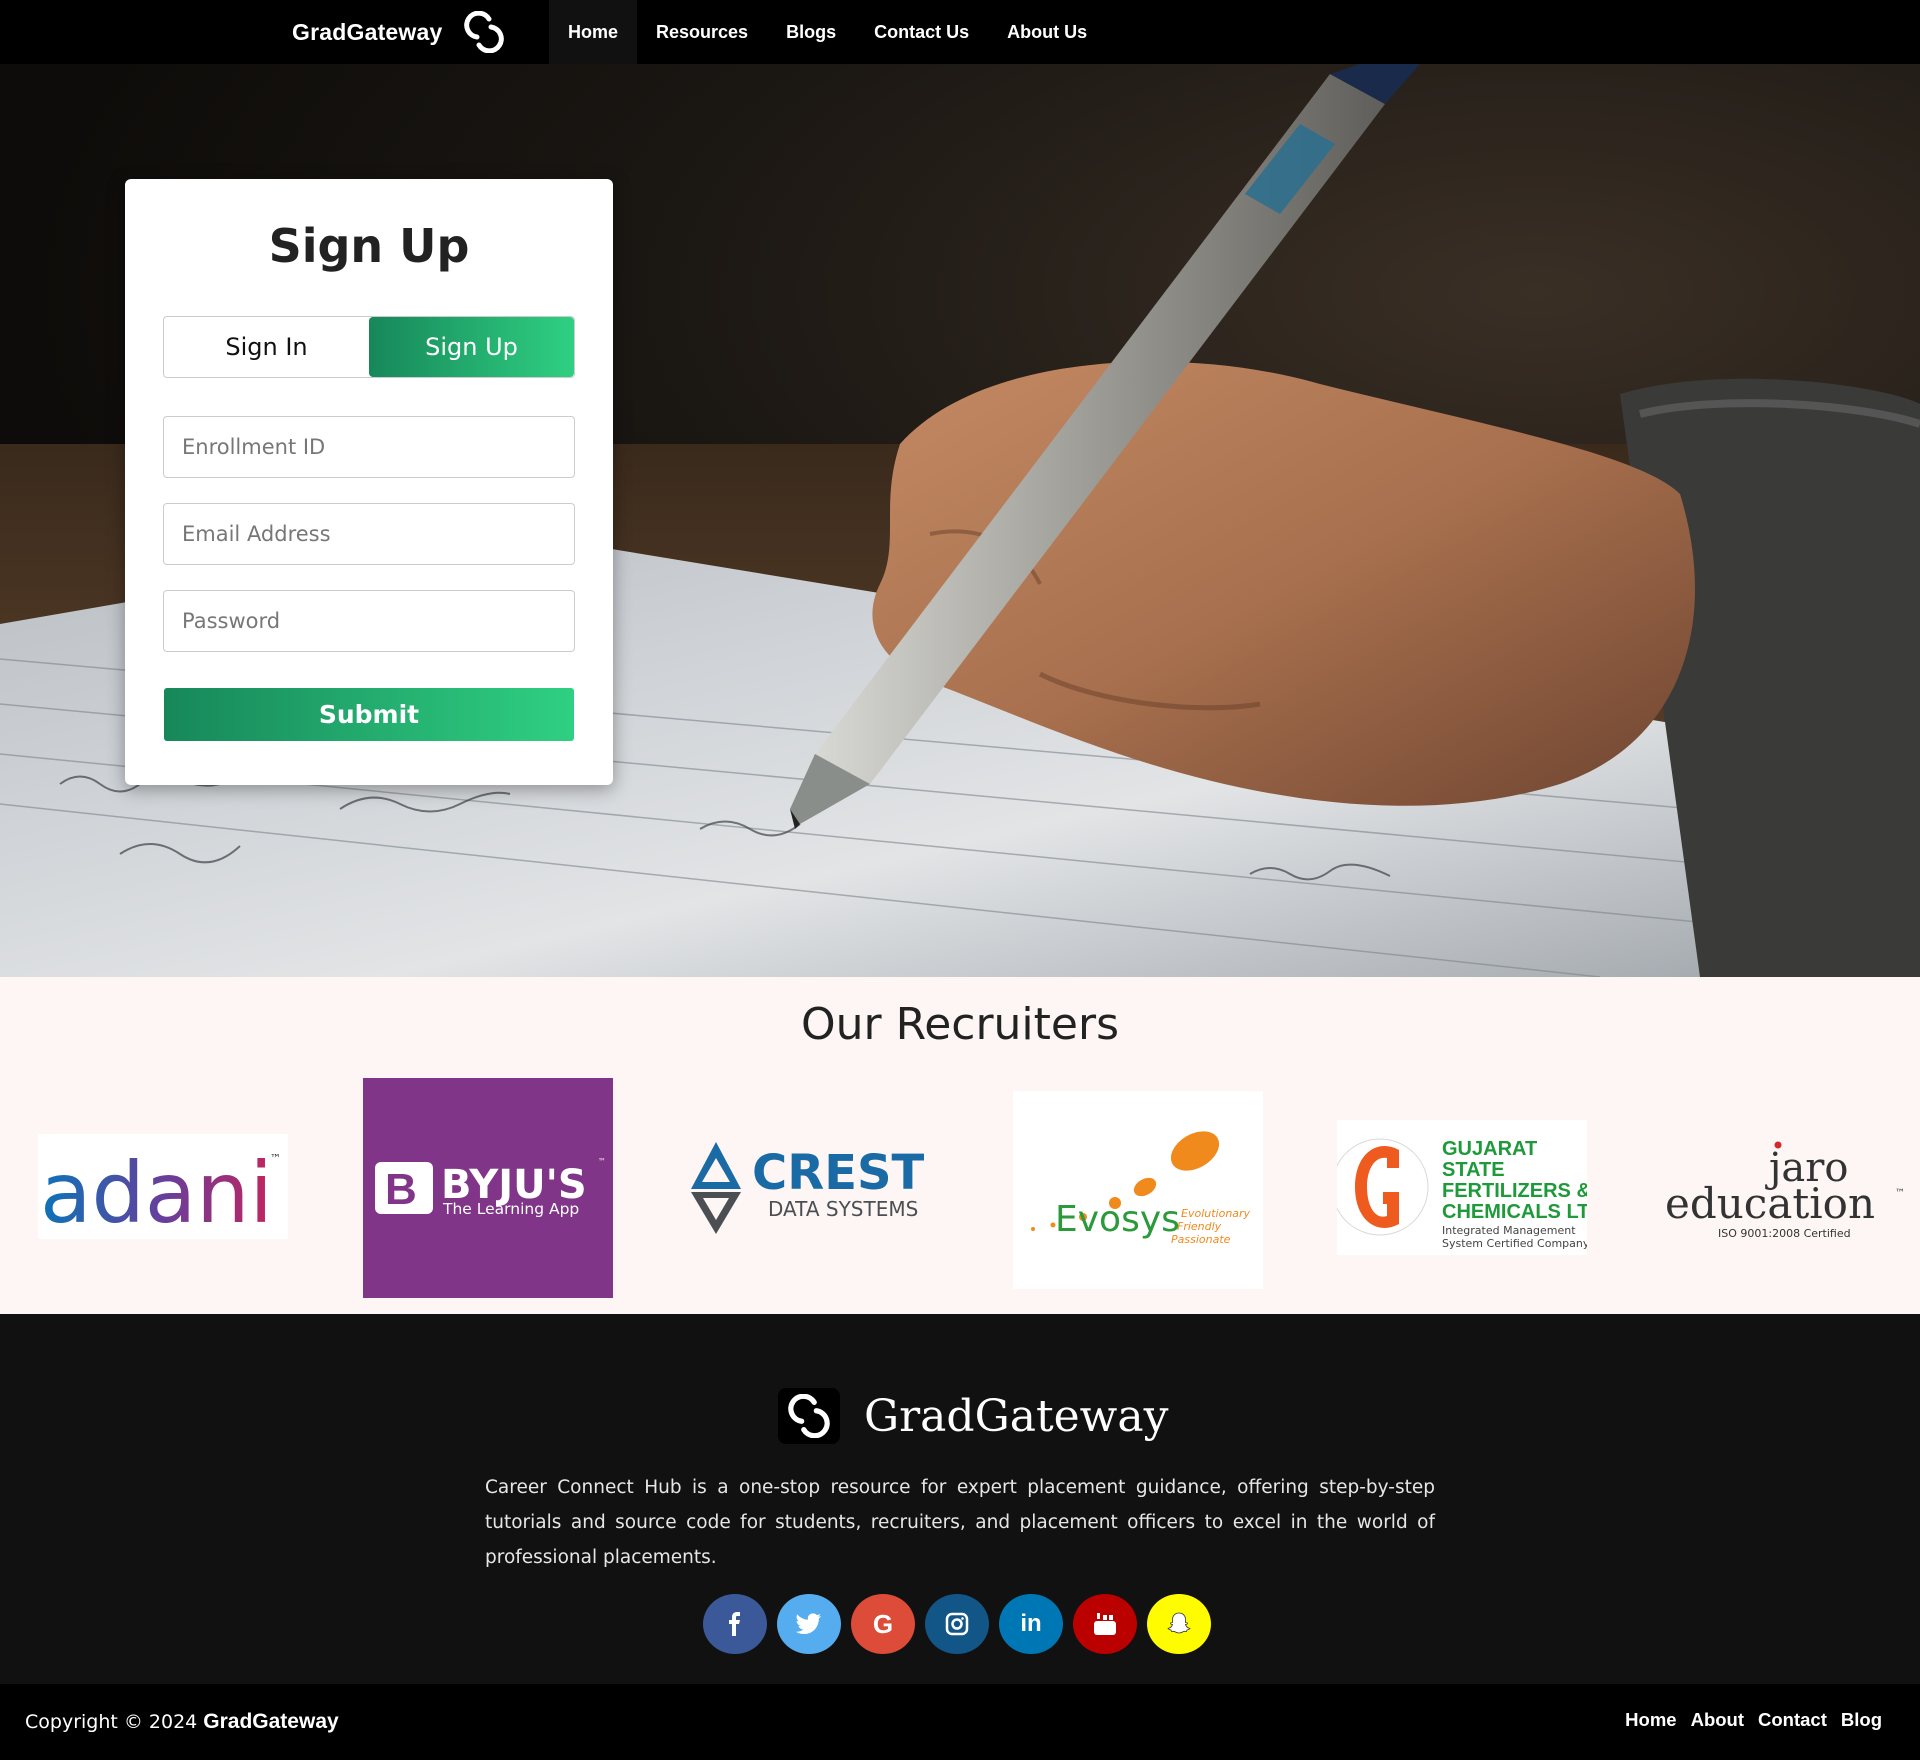 The width and height of the screenshot is (1920, 1760). What do you see at coordinates (843, 1209) in the screenshot?
I see `crest-tagline: DATA SYSTEMS` at bounding box center [843, 1209].